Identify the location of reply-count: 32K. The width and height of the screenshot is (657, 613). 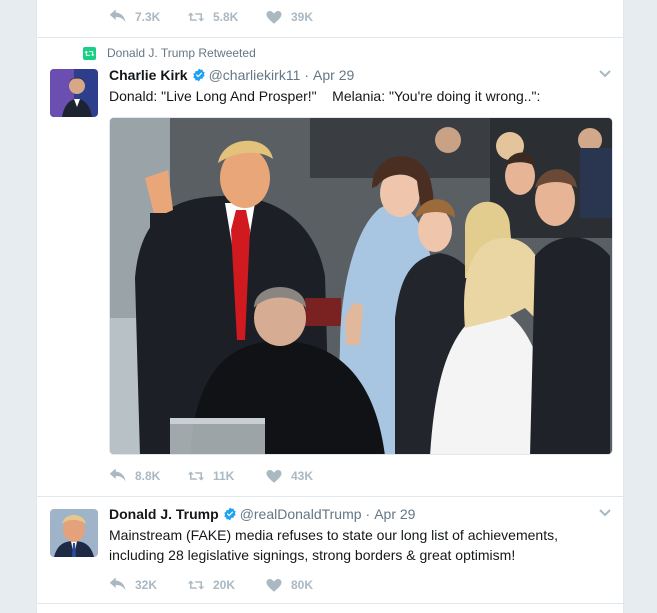
(146, 585).